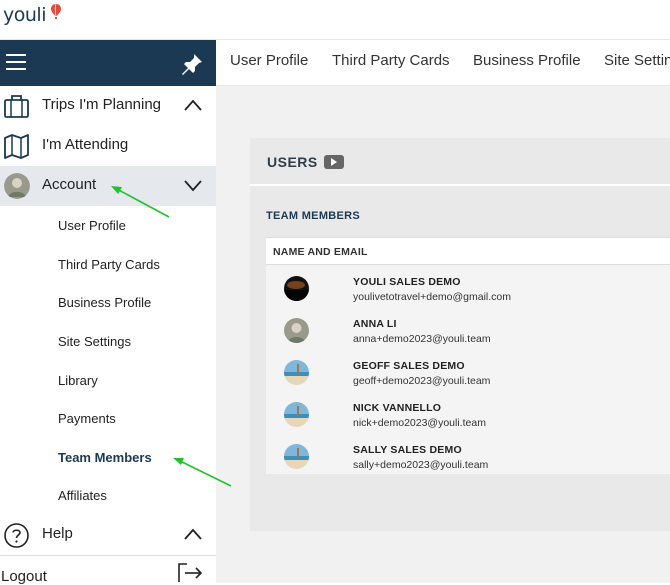 The image size is (670, 585). Describe the element at coordinates (407, 282) in the screenshot. I see `member-name: YOULI SALES DEMO` at that location.